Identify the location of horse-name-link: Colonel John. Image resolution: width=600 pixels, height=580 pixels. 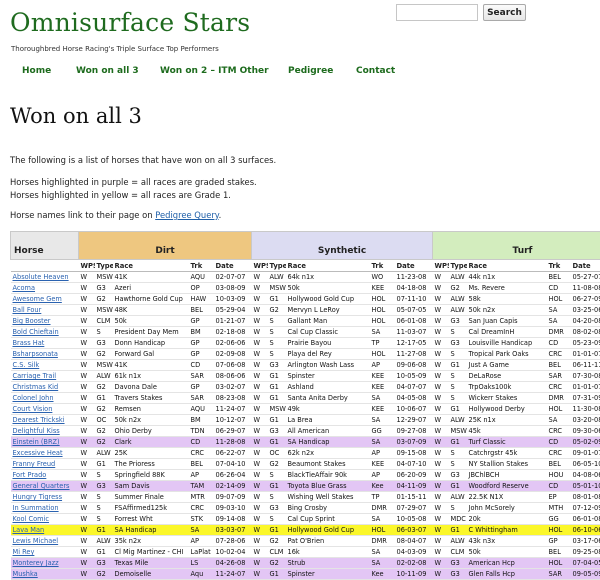
(33, 398).